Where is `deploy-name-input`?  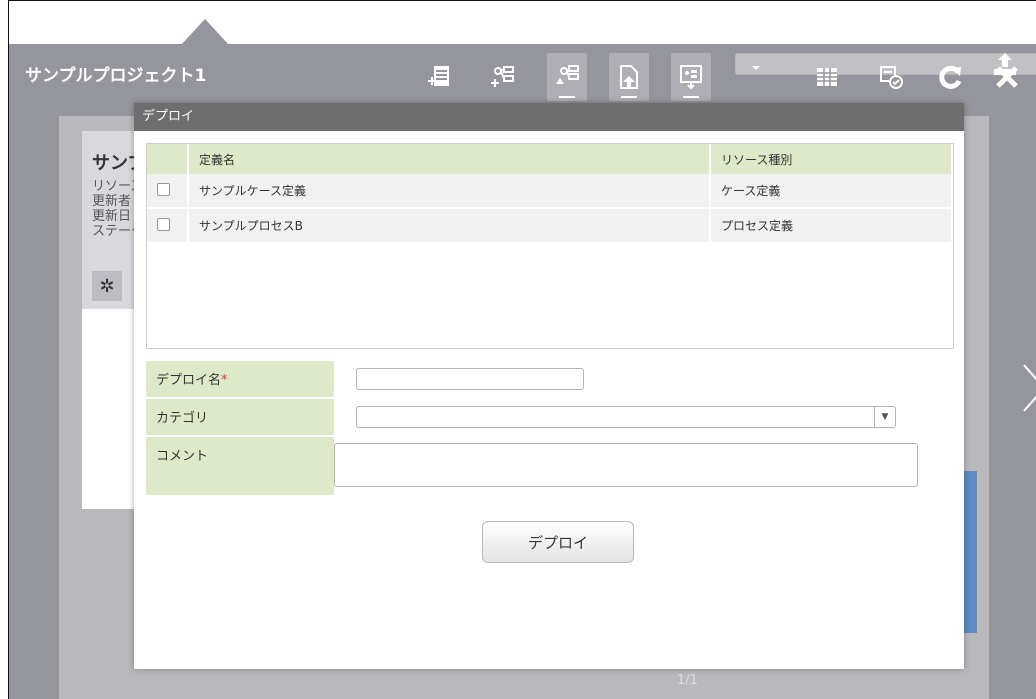 deploy-name-input is located at coordinates (470, 379).